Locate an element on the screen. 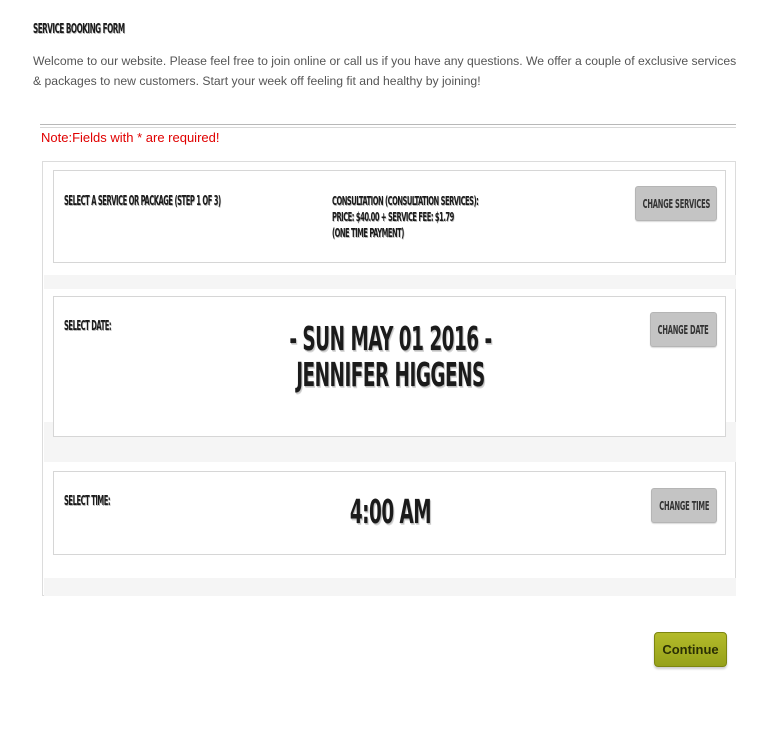 The width and height of the screenshot is (777, 737). time-section: SELECT TIME: 4:00 AM CHANGE TIME is located at coordinates (389, 513).